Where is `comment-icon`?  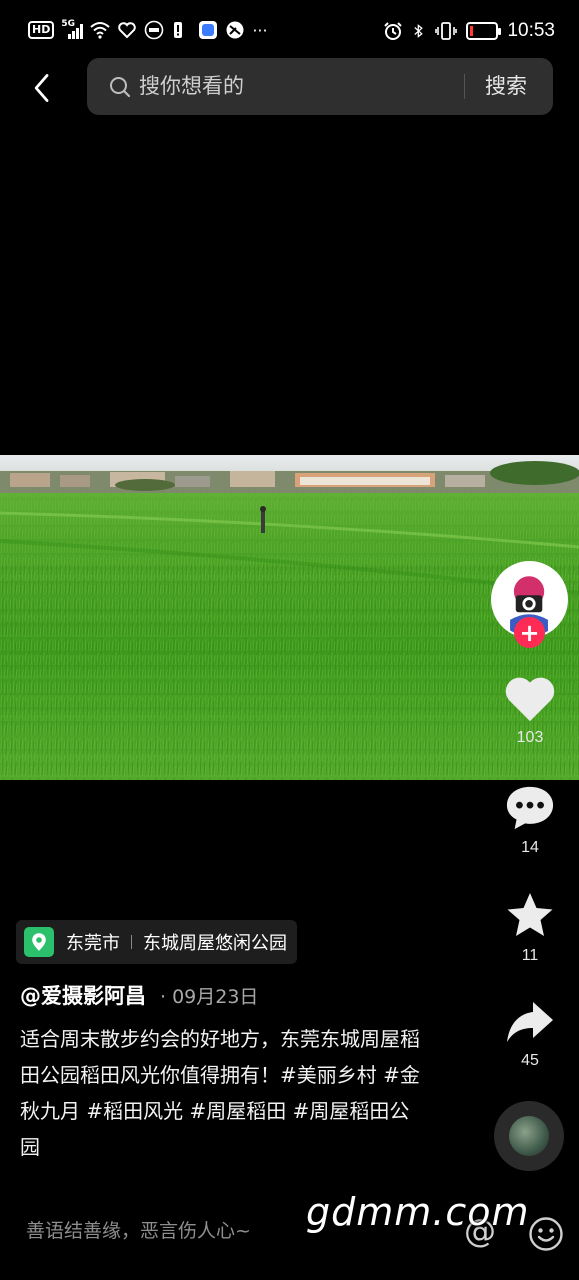 comment-icon is located at coordinates (530, 808).